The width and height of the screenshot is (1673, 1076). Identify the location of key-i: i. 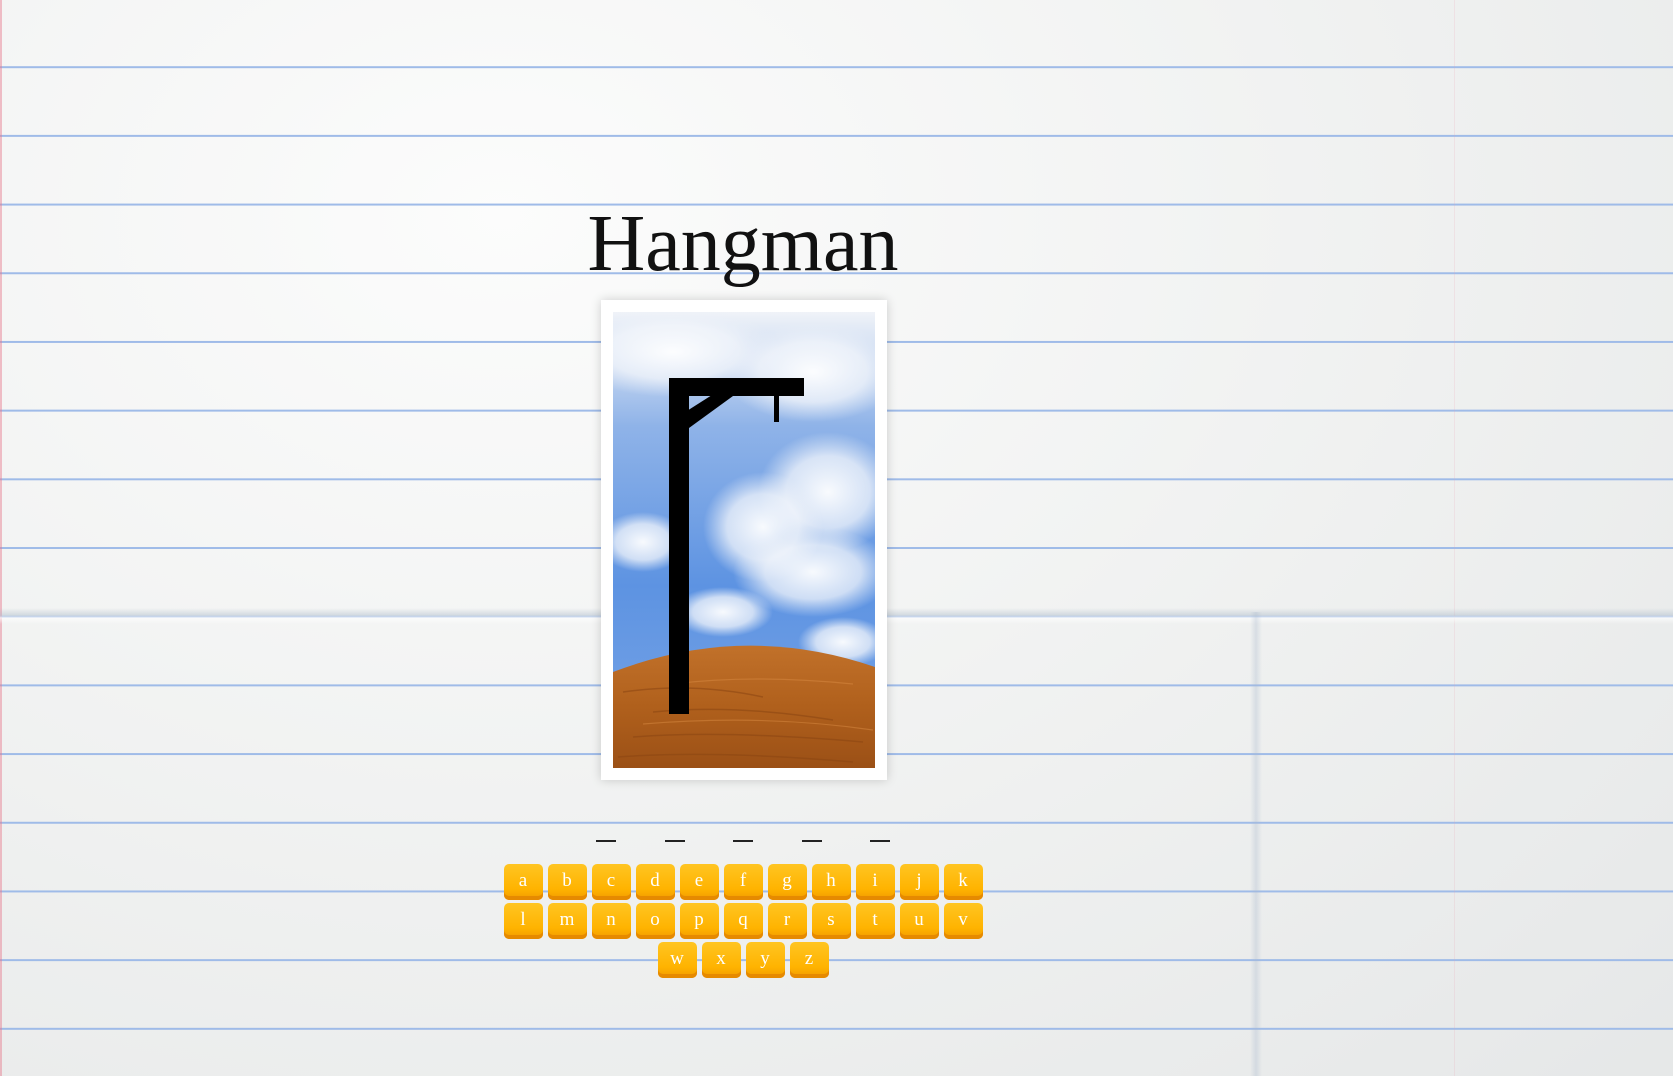
(875, 882).